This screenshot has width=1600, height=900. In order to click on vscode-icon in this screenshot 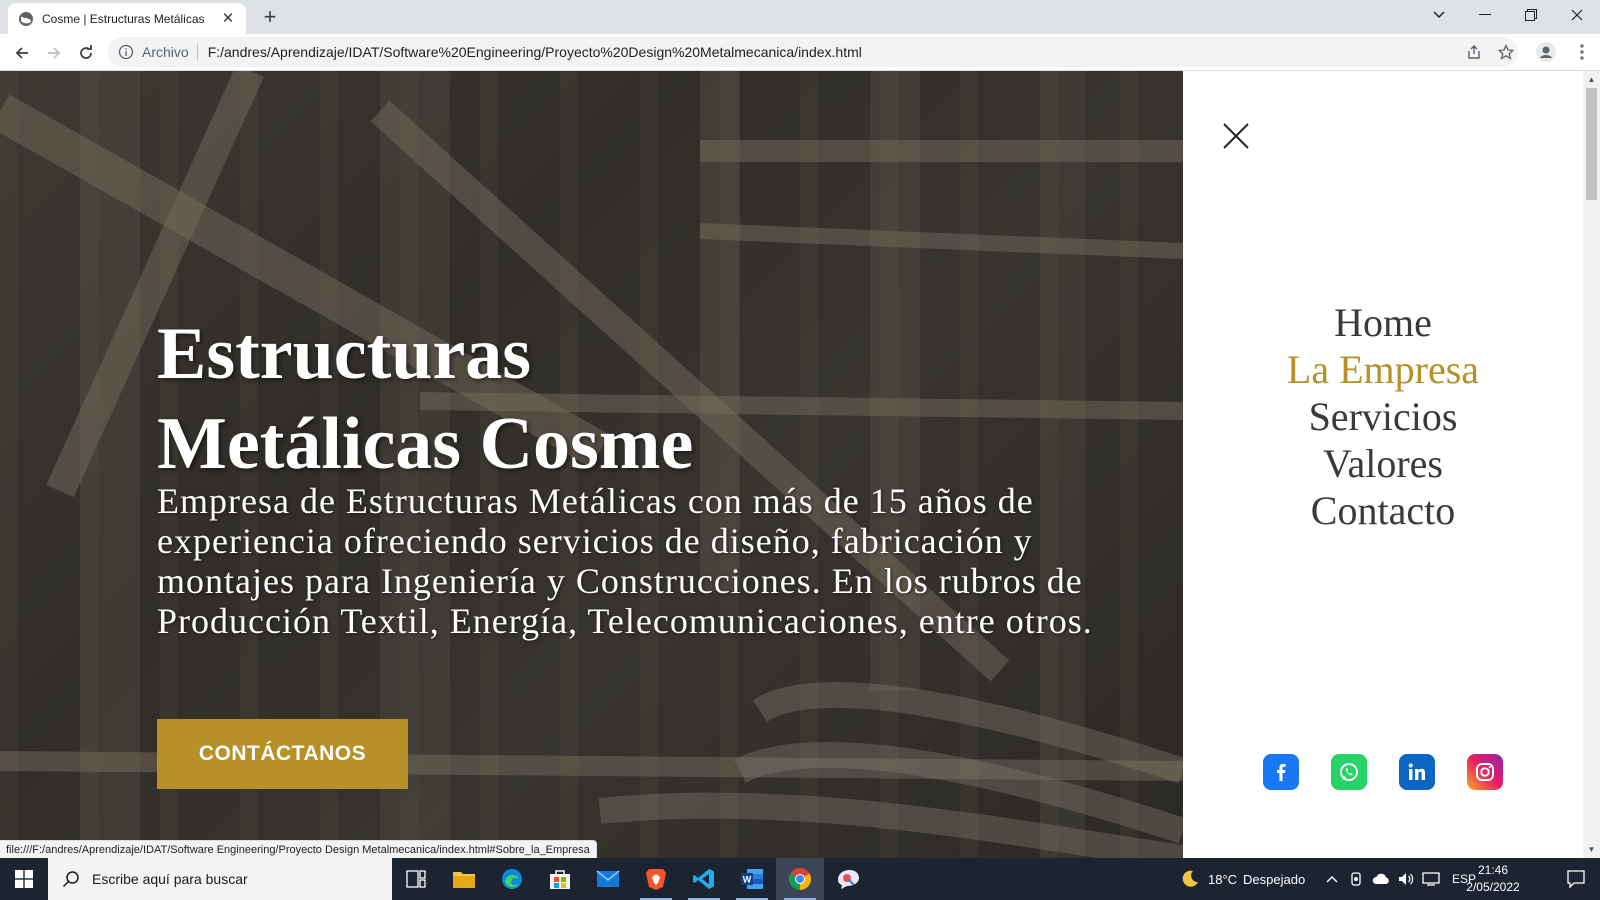, I will do `click(703, 879)`.